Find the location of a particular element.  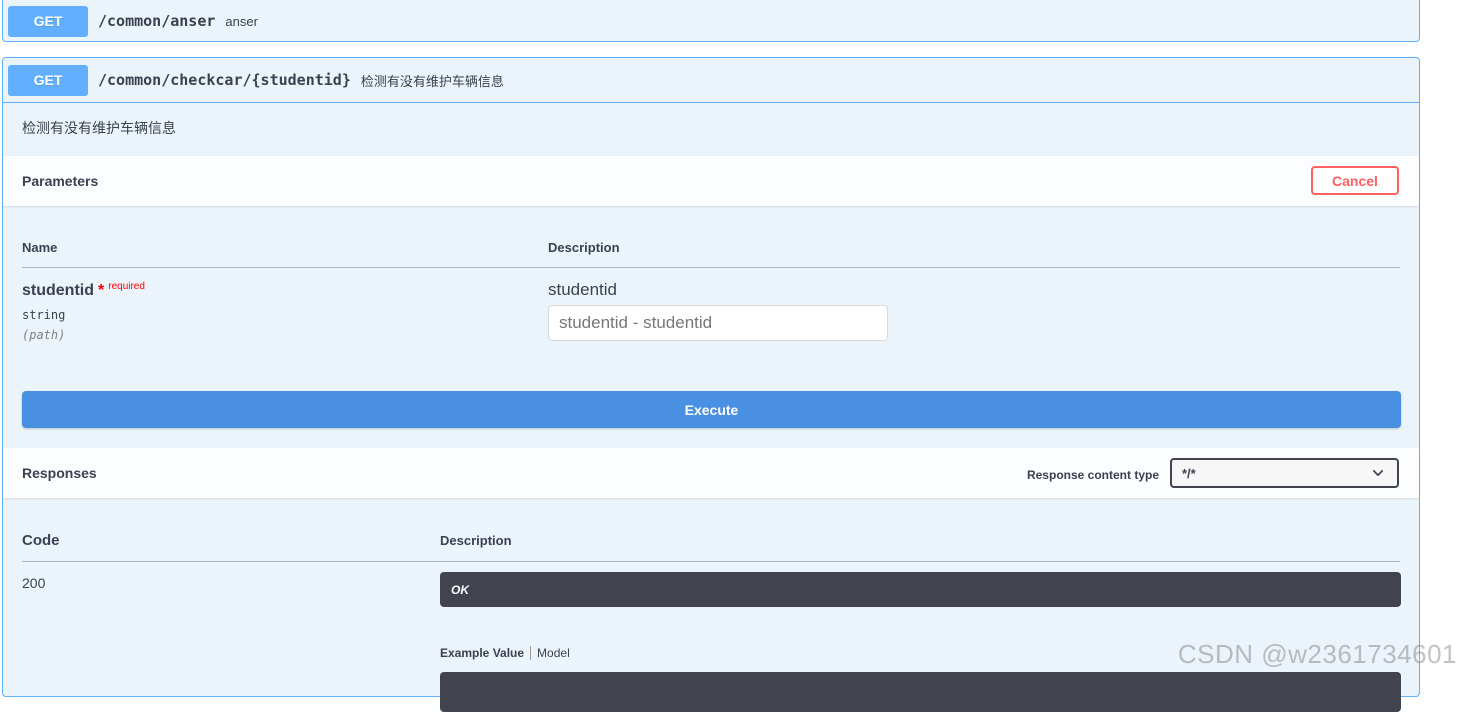

parameters-title: Parameters is located at coordinates (60, 181).